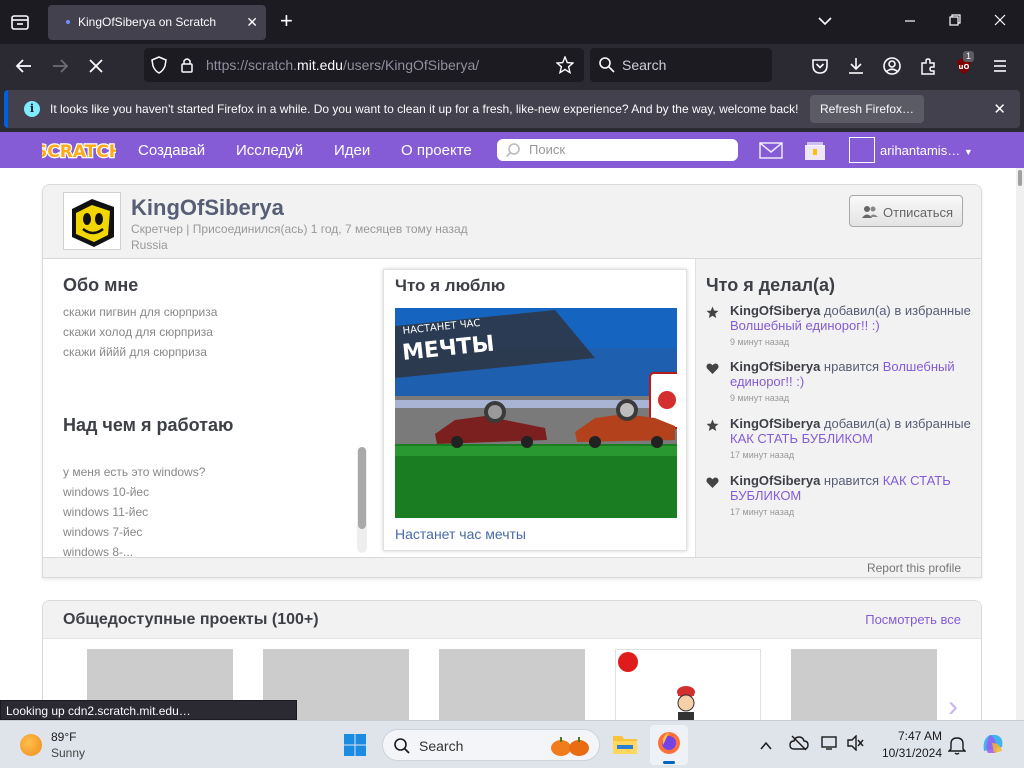 The width and height of the screenshot is (1024, 768). What do you see at coordinates (436, 150) in the screenshot?
I see `nav-about: О проекте` at bounding box center [436, 150].